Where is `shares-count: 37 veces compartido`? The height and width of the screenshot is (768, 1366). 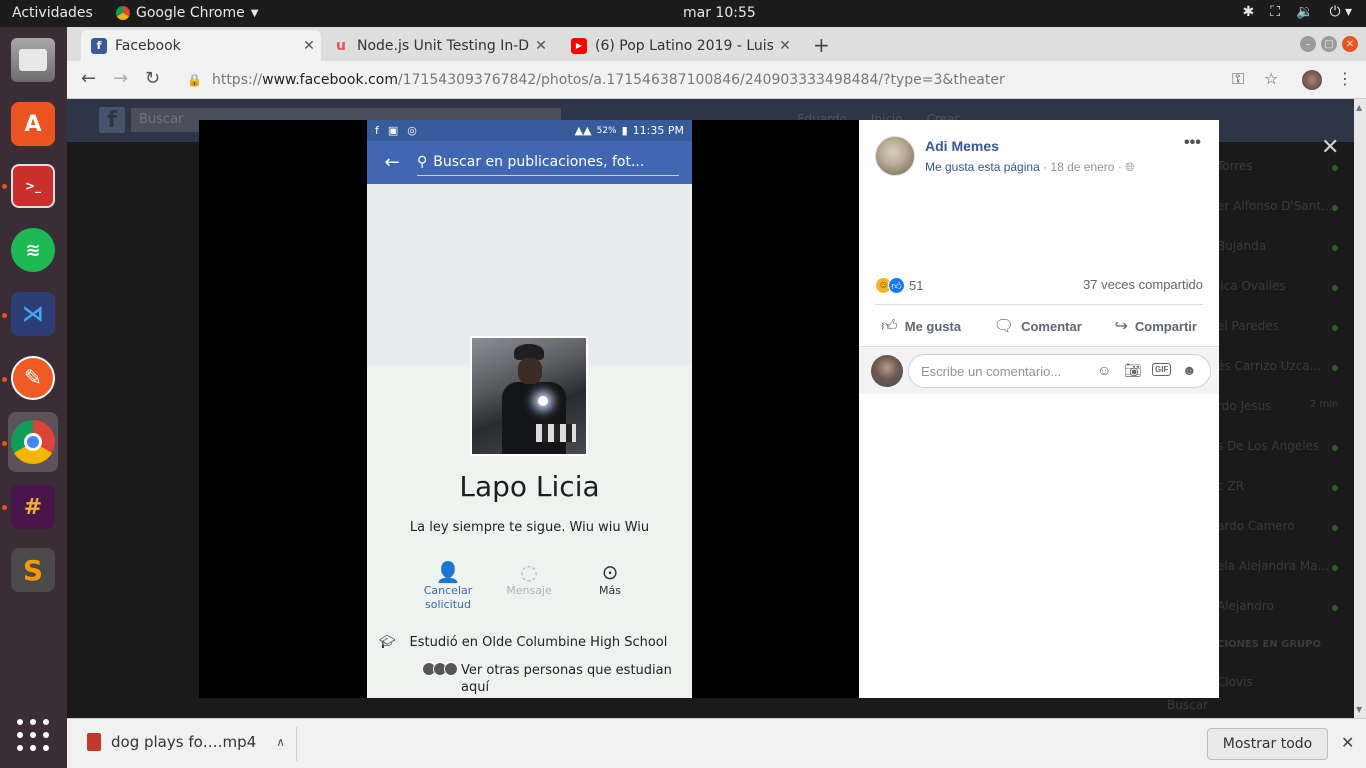
shares-count: 37 veces compartido is located at coordinates (1143, 284).